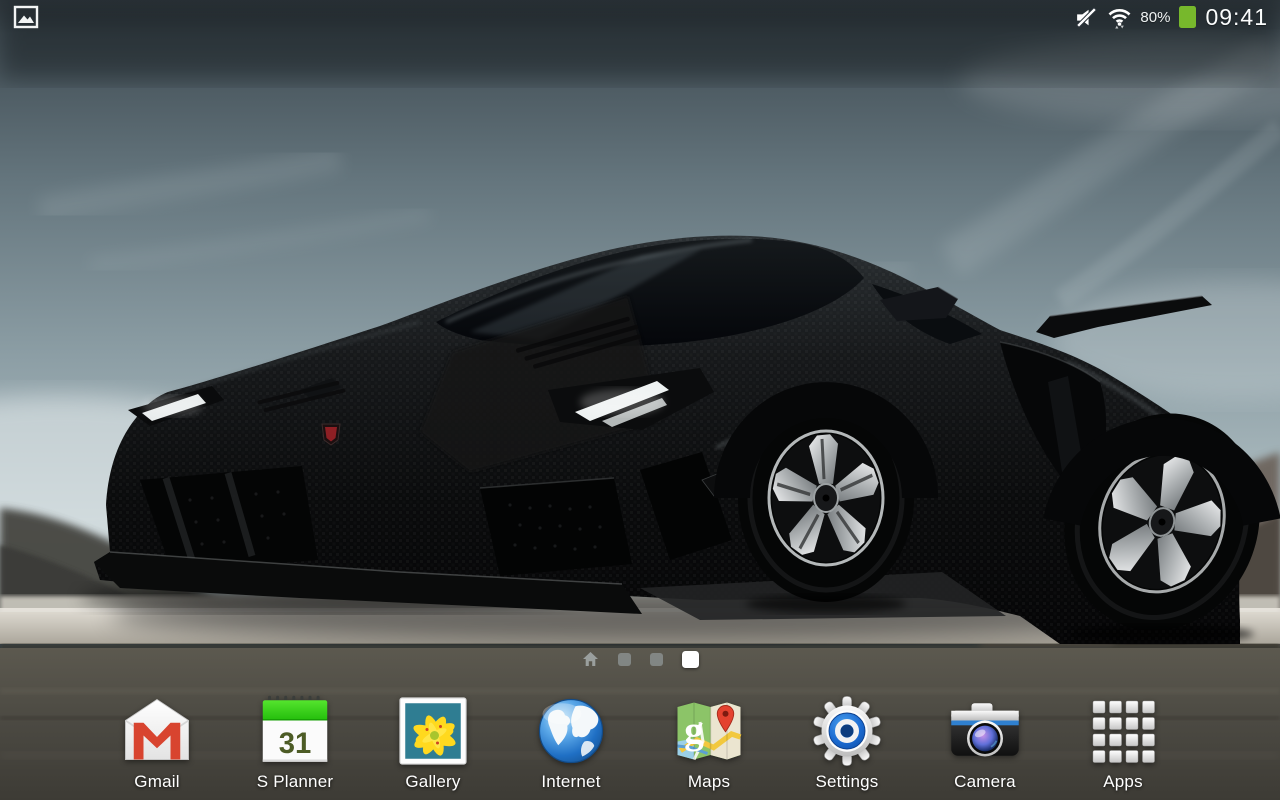 Image resolution: width=1280 pixels, height=800 pixels. What do you see at coordinates (847, 781) in the screenshot?
I see `app-label: Settings` at bounding box center [847, 781].